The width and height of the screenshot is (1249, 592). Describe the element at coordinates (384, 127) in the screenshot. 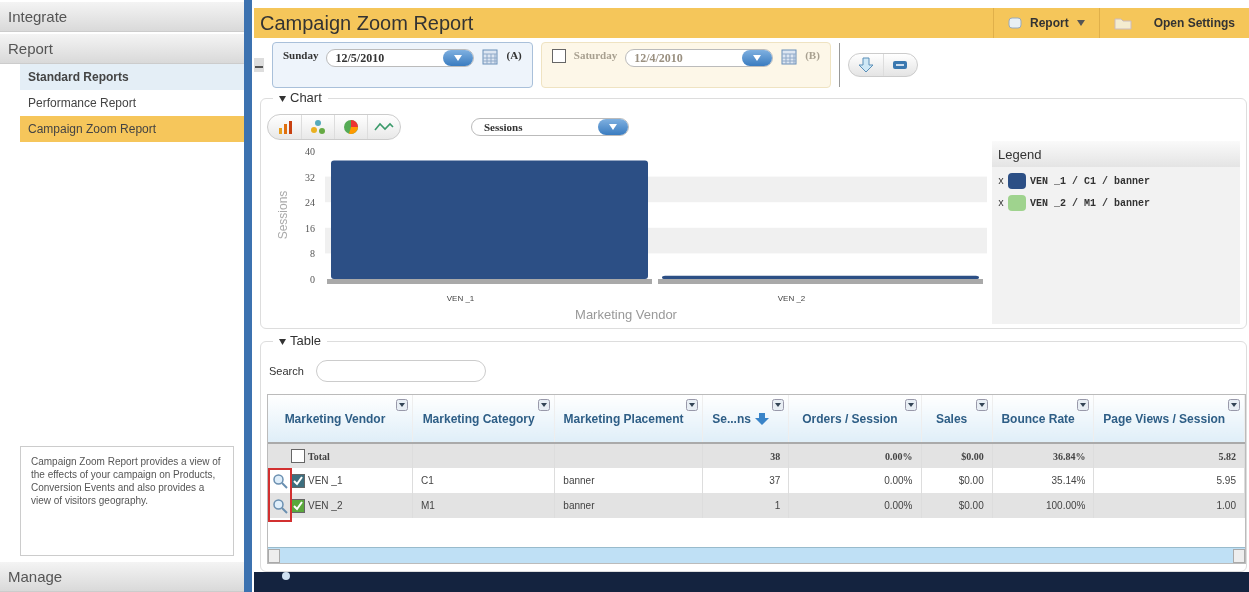

I see `line-chart-icon` at that location.